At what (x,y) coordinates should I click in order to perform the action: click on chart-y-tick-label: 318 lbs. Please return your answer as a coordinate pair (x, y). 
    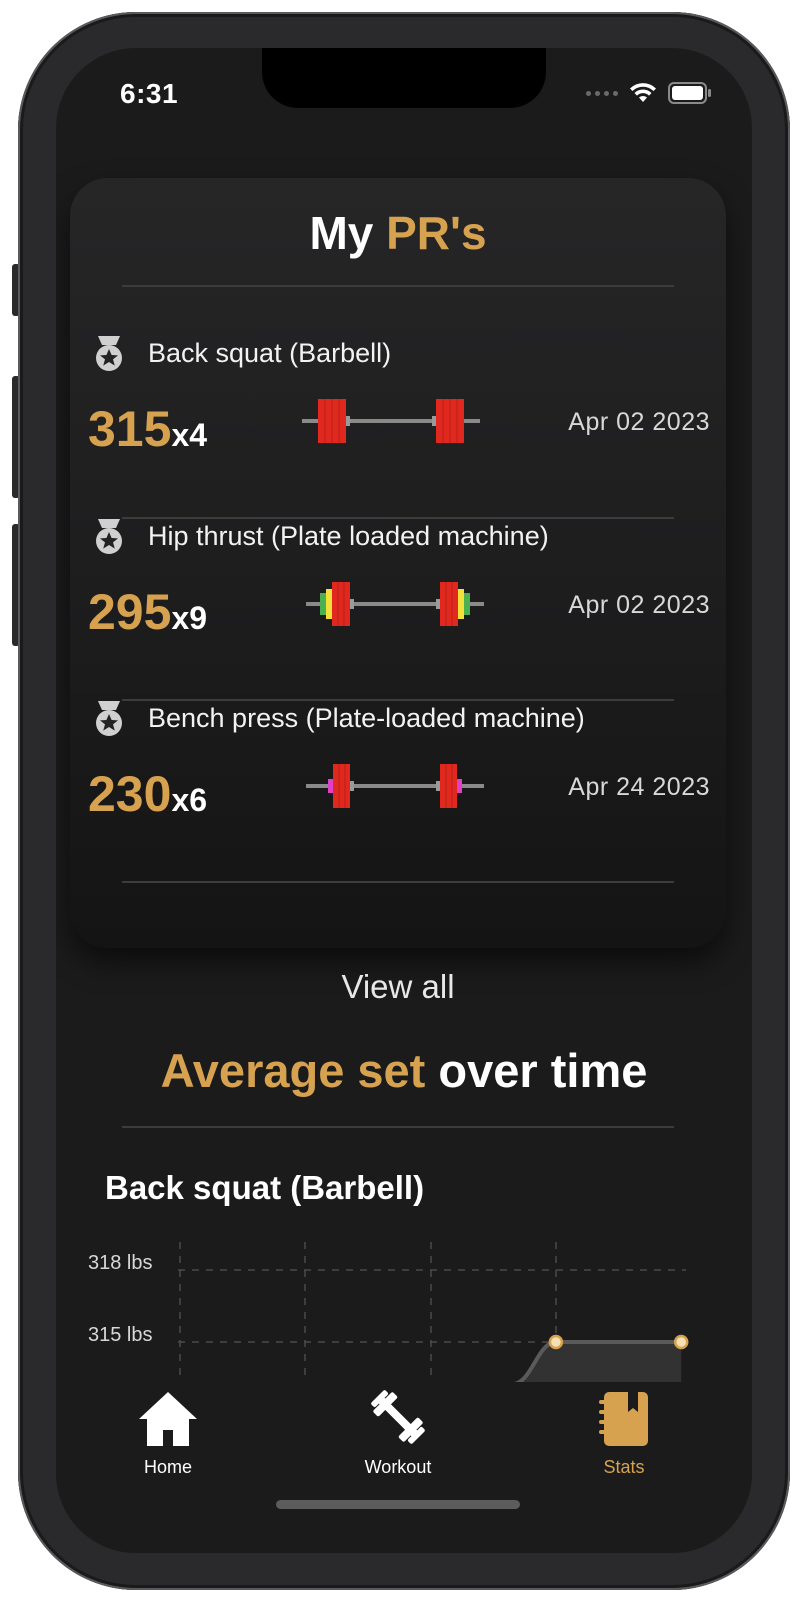
    Looking at the image, I should click on (120, 1263).